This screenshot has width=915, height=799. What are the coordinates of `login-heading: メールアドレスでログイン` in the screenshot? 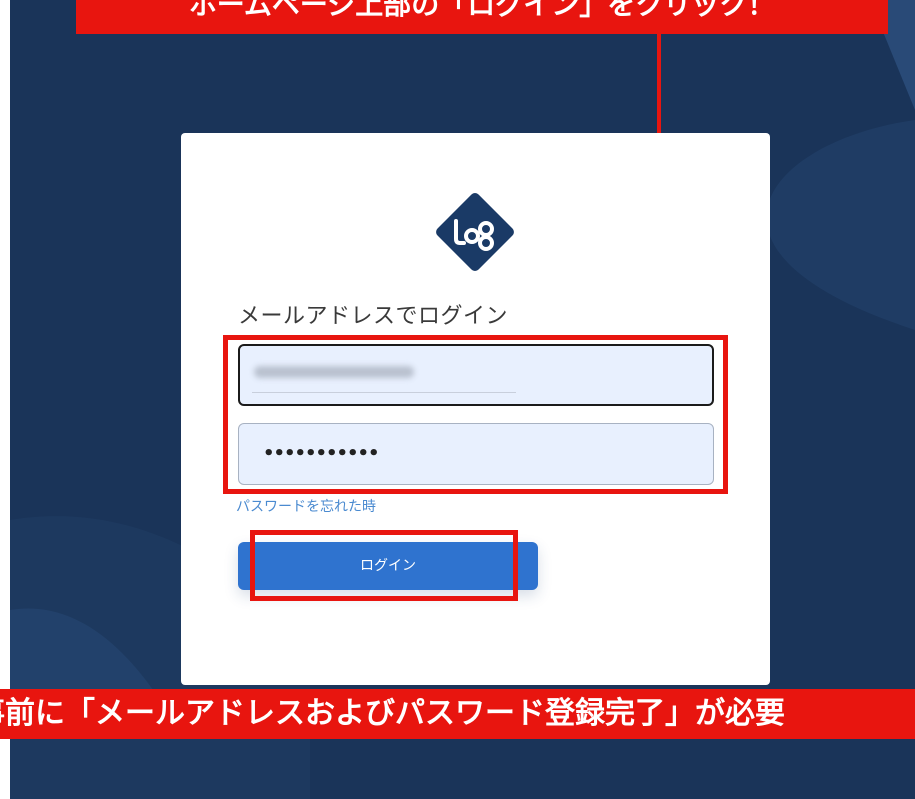 It's located at (373, 316).